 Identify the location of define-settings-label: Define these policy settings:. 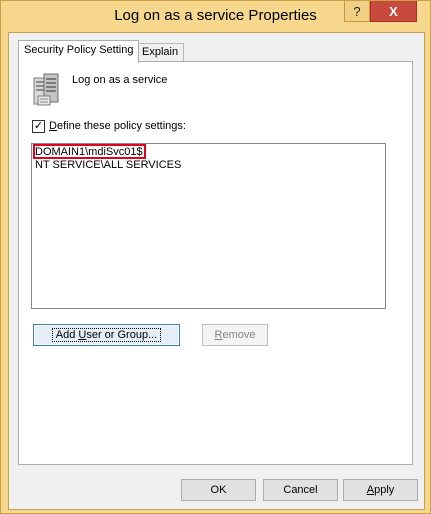
(117, 126).